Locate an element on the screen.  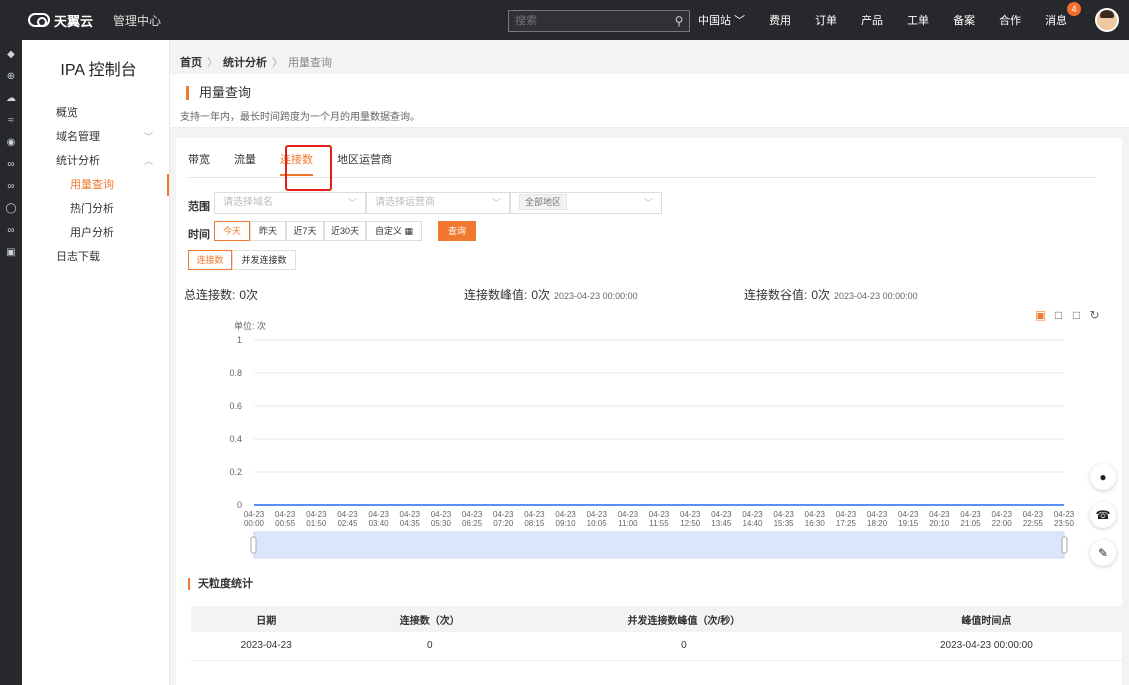
brand-name: 天翼云 is located at coordinates (74, 21).